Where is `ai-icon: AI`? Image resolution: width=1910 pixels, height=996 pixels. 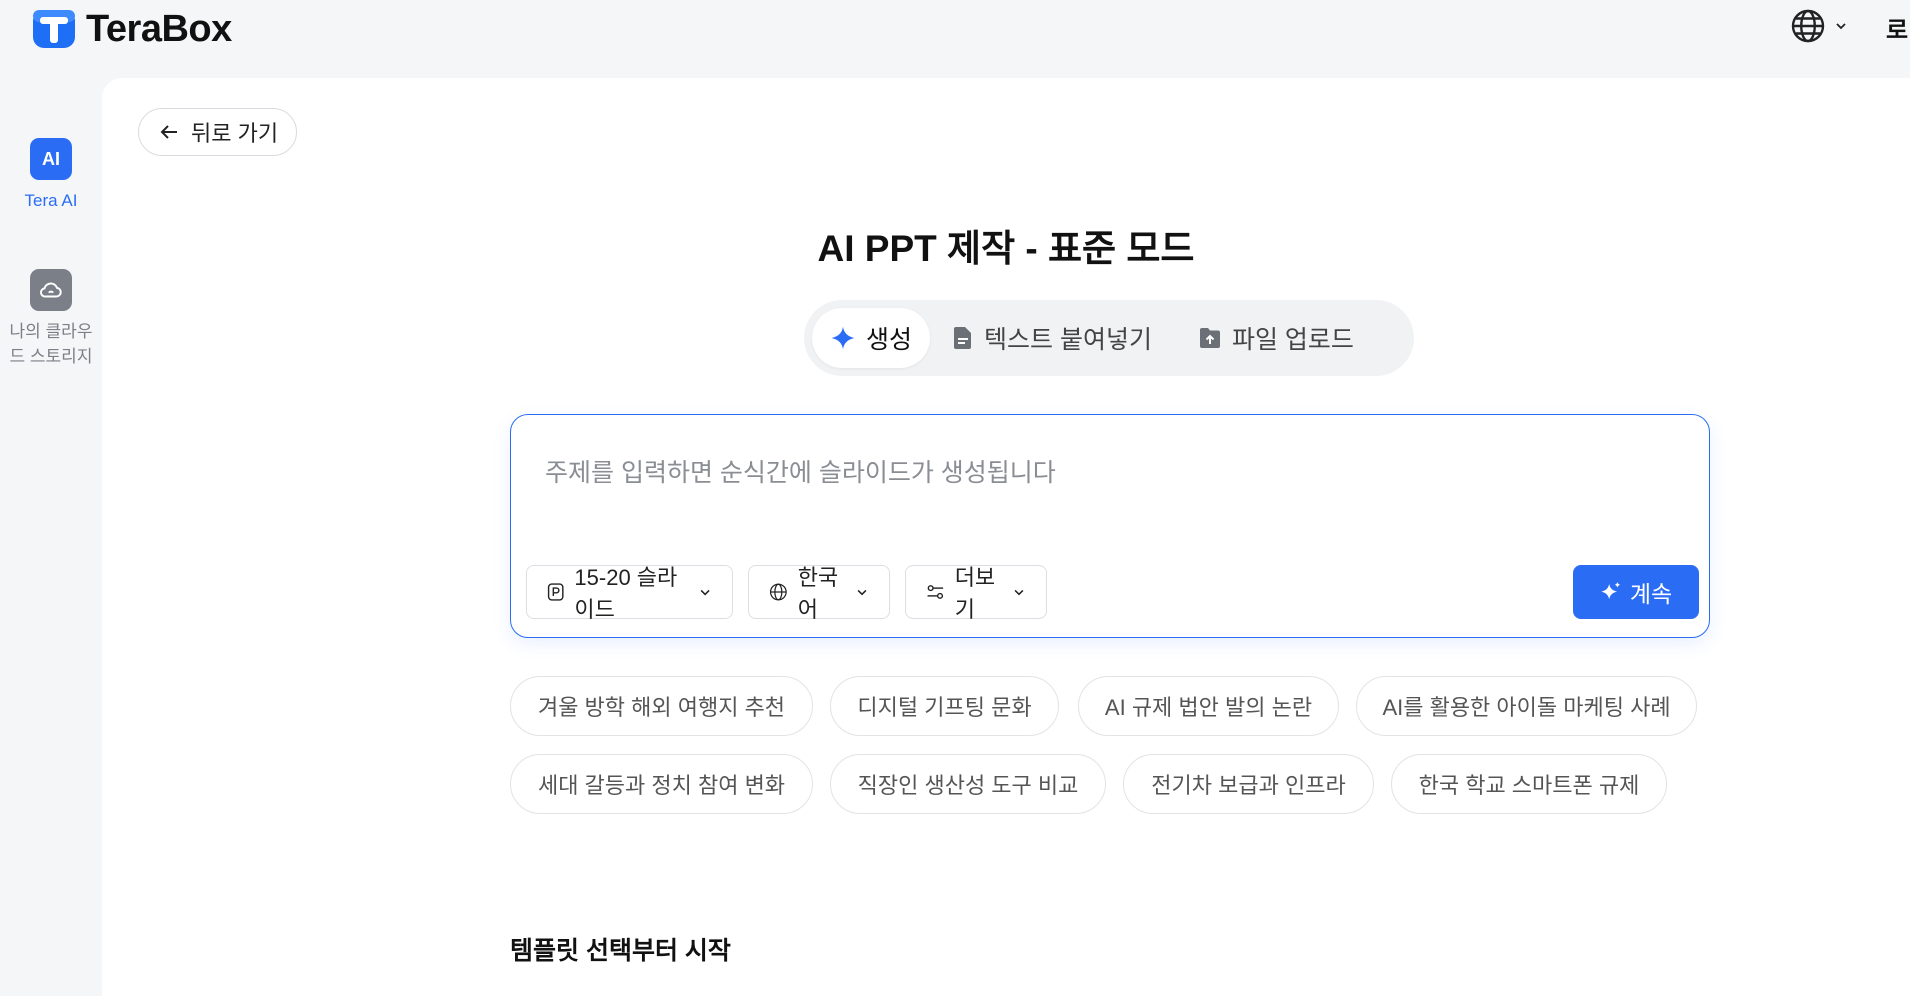 ai-icon: AI is located at coordinates (51, 159).